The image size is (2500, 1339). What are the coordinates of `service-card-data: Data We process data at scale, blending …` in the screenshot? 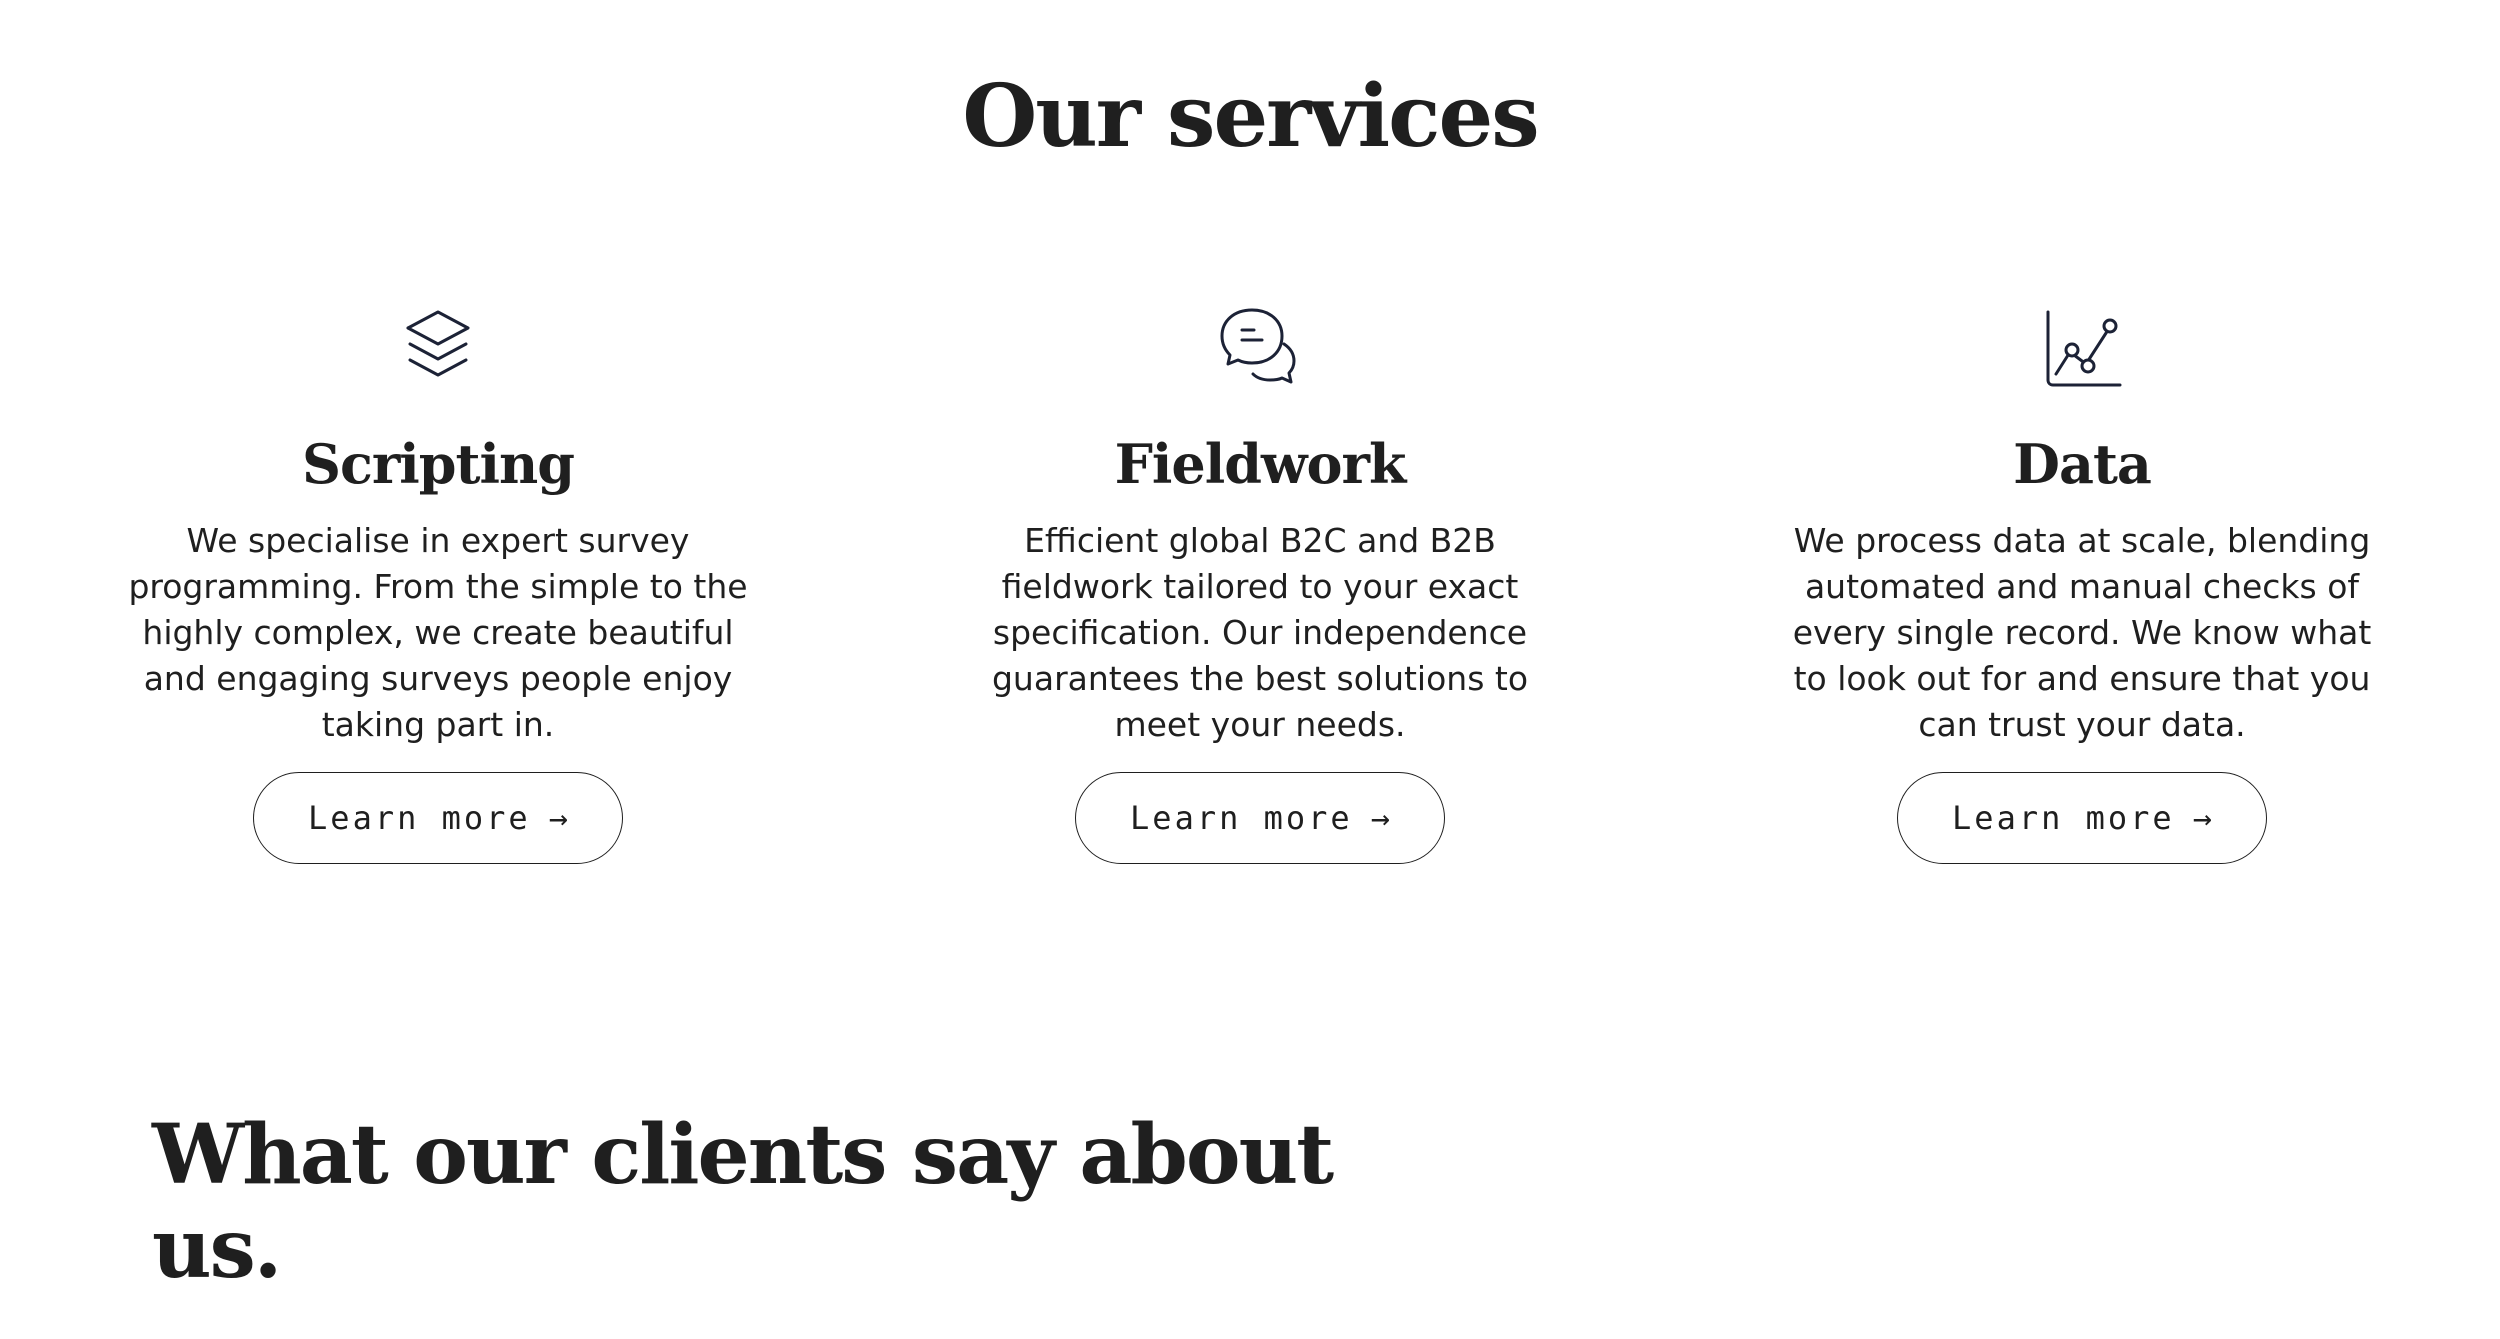 It's located at (2082, 582).